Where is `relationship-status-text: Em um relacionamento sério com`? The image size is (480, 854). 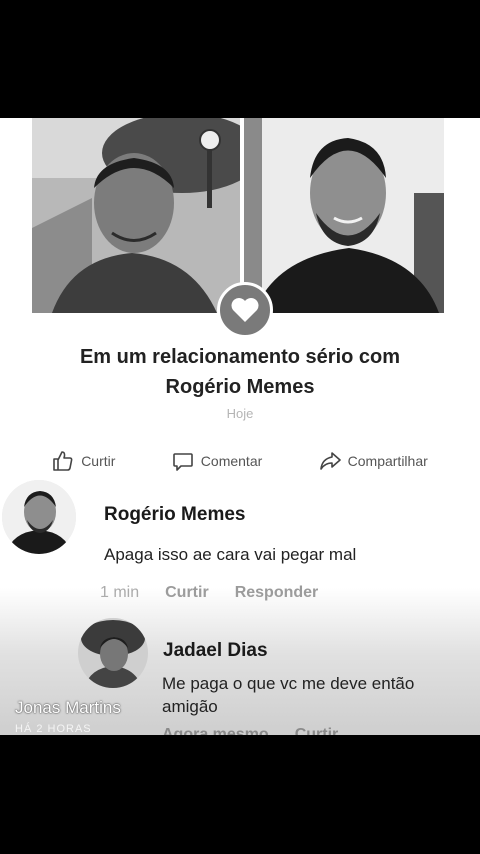 relationship-status-text: Em um relacionamento sério com is located at coordinates (240, 357).